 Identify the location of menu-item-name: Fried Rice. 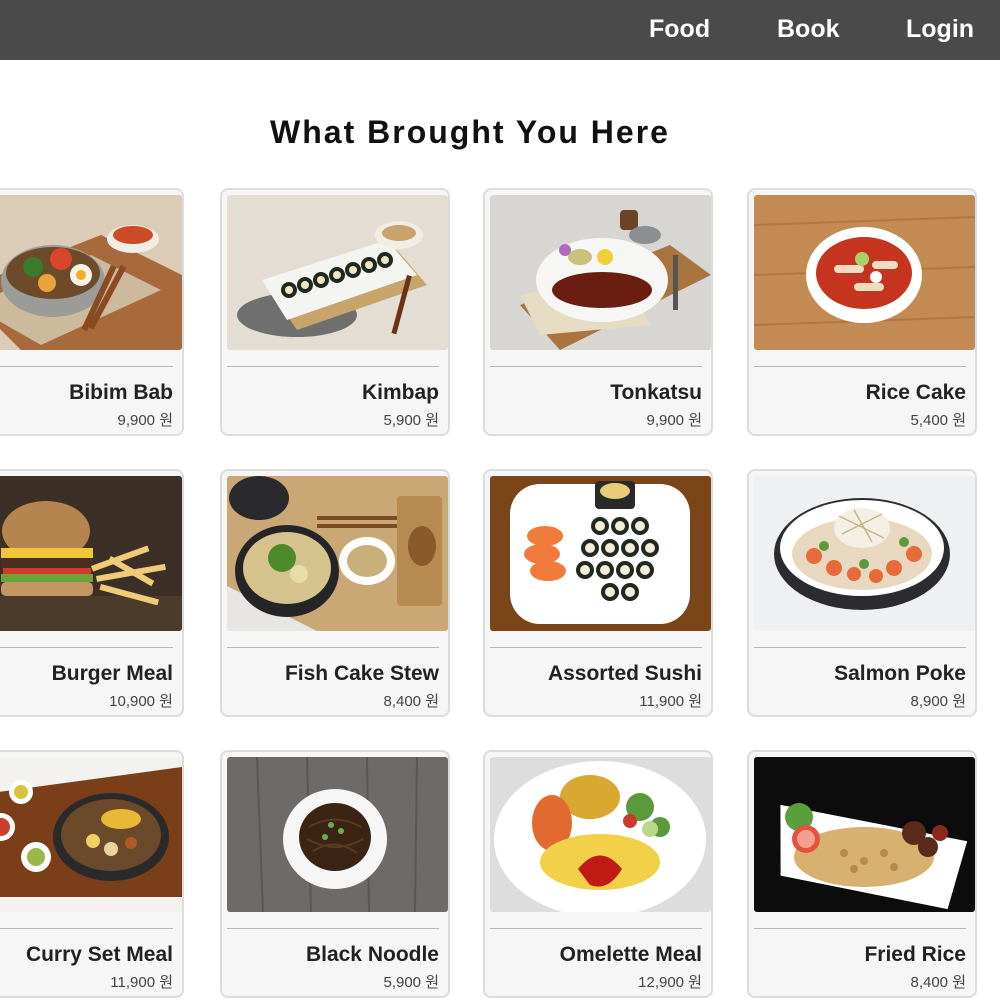
(915, 954).